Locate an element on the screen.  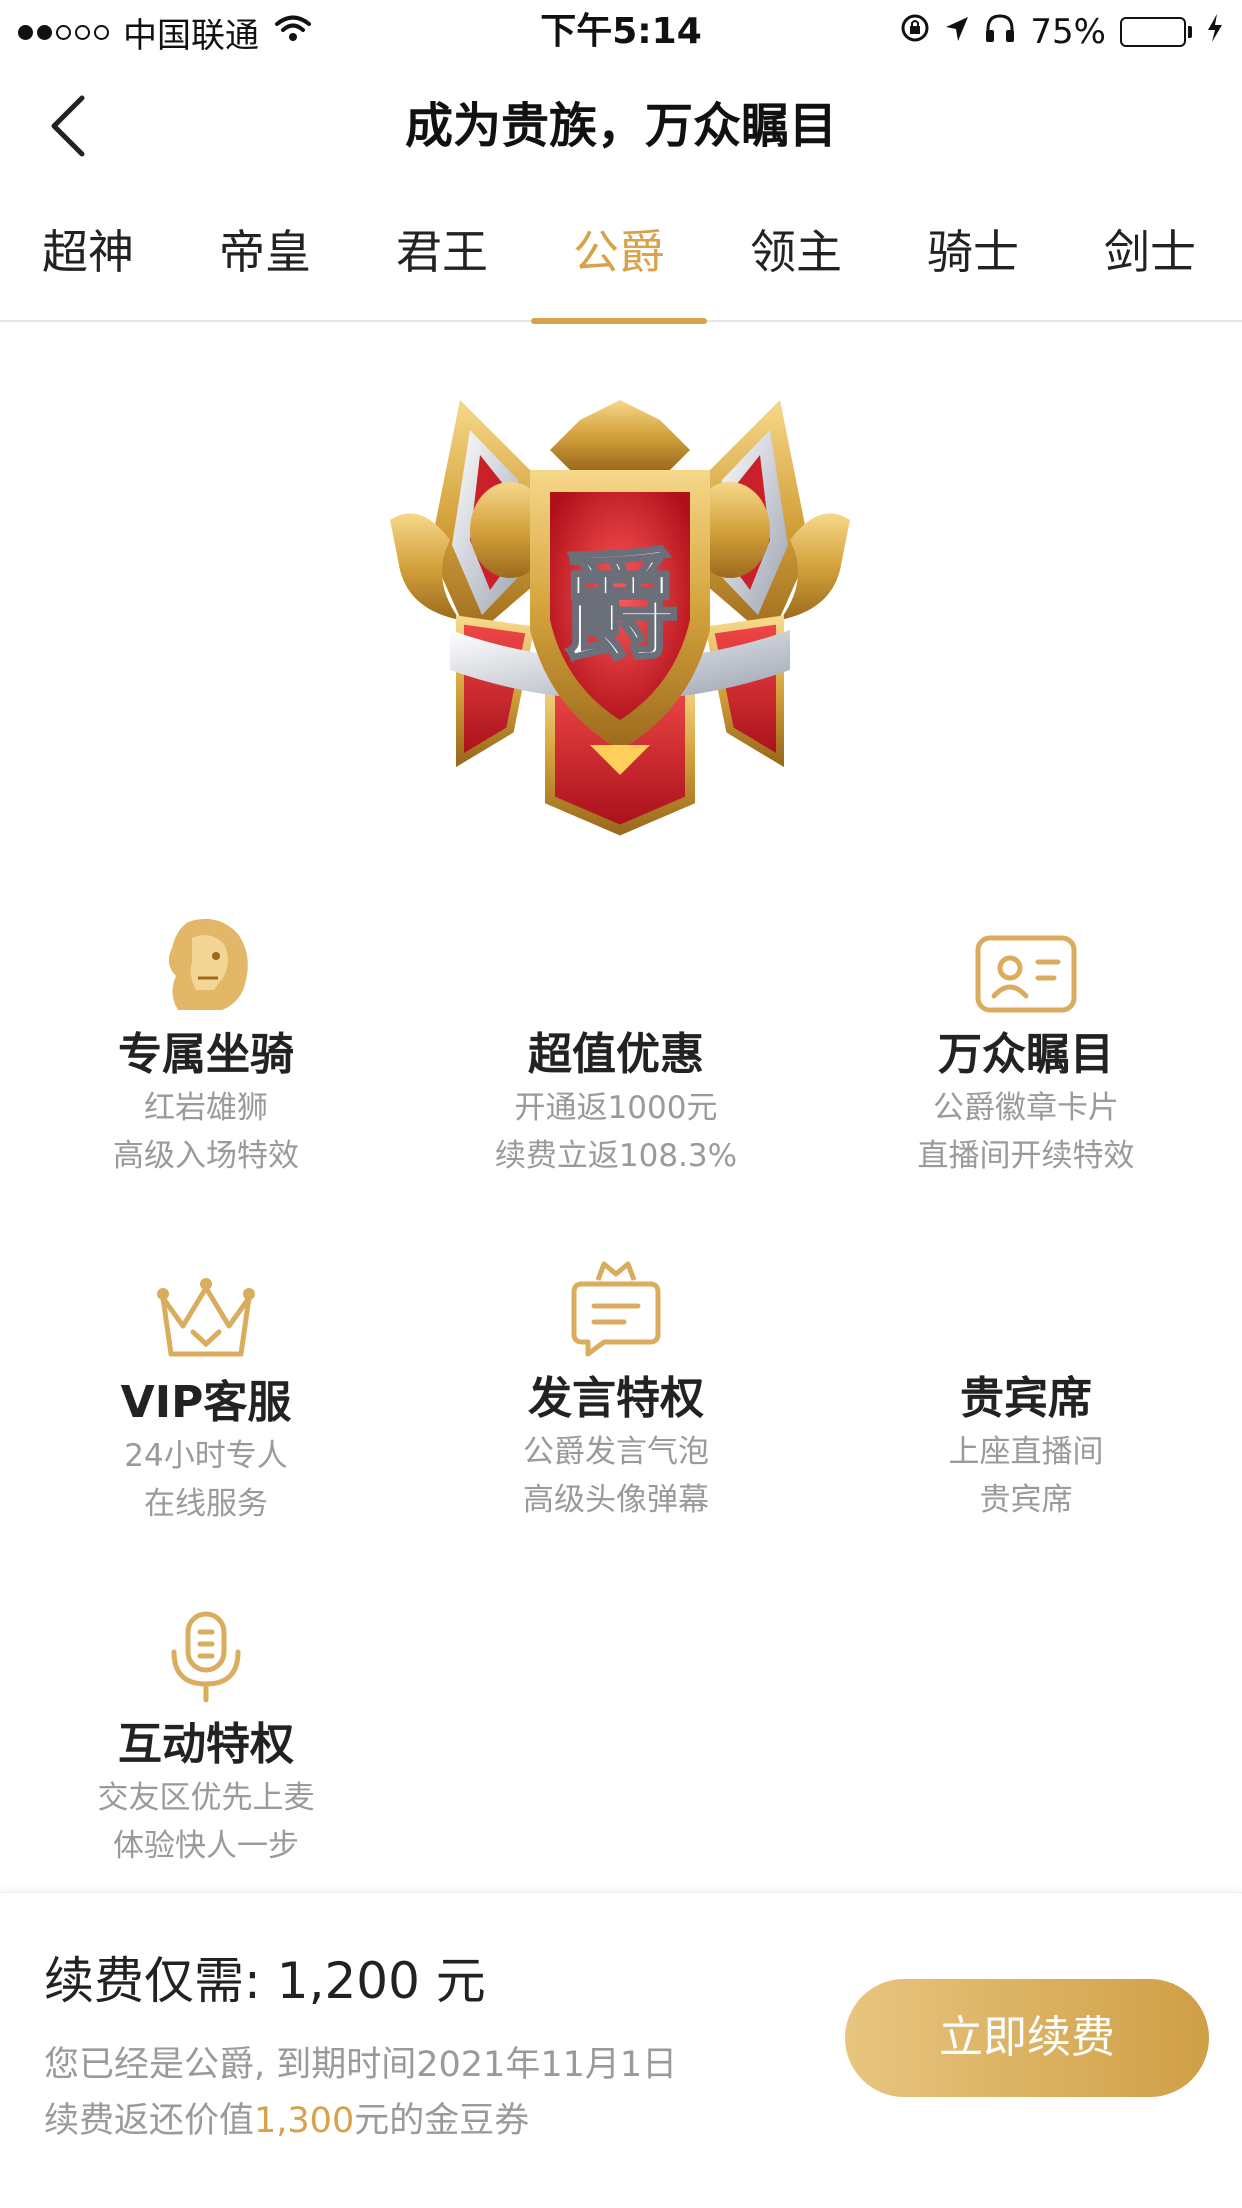
rebate-amount: 1,300 is located at coordinates (304, 2121).